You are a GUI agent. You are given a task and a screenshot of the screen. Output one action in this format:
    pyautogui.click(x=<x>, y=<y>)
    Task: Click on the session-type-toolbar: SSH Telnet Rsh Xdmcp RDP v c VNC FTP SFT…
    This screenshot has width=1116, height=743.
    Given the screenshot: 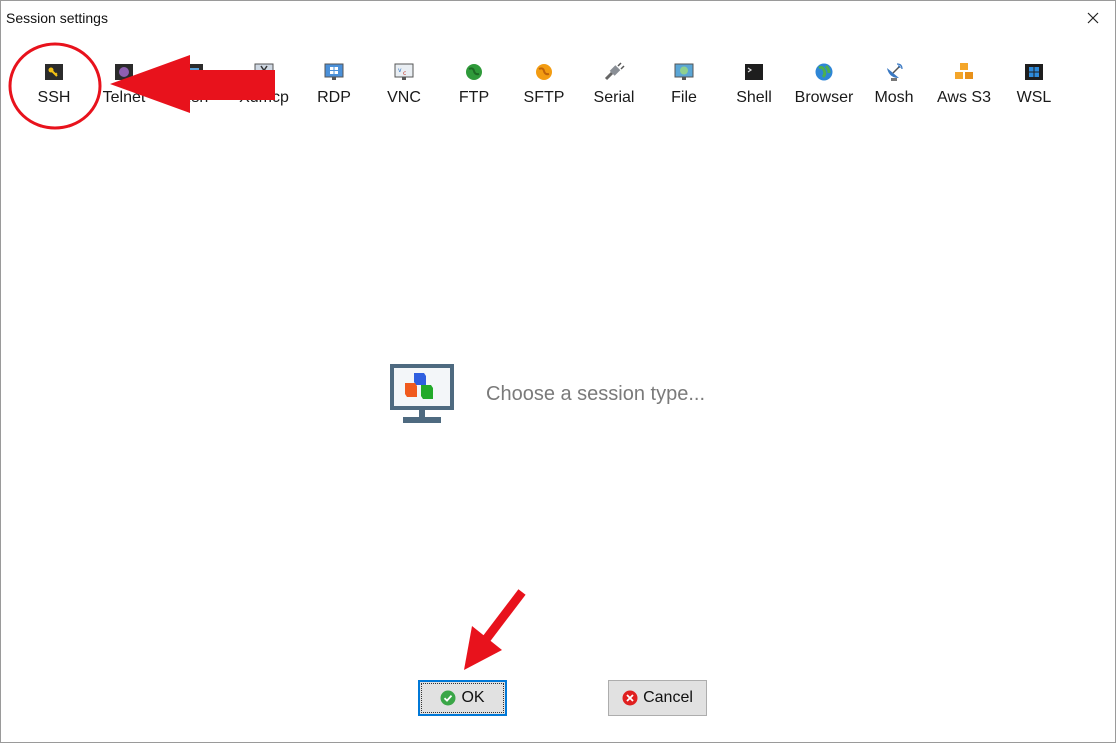 What is the action you would take?
    pyautogui.click(x=544, y=91)
    